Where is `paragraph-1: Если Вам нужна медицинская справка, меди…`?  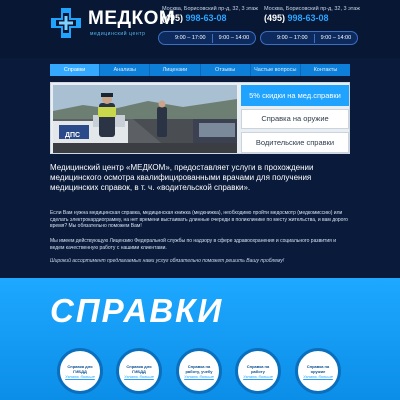 paragraph-1: Если Вам нужна медицинская справка, меди… is located at coordinates (199, 220).